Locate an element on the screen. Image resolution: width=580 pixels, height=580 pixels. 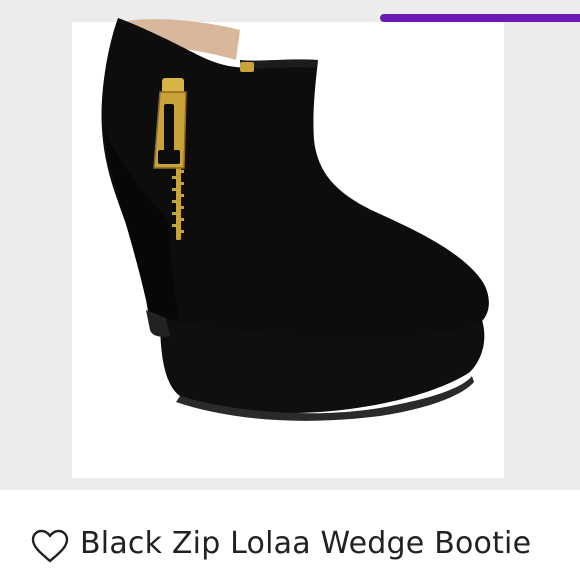
listing-caption: Black Zip Lolaa Wedge Bootie is located at coordinates (290, 540).